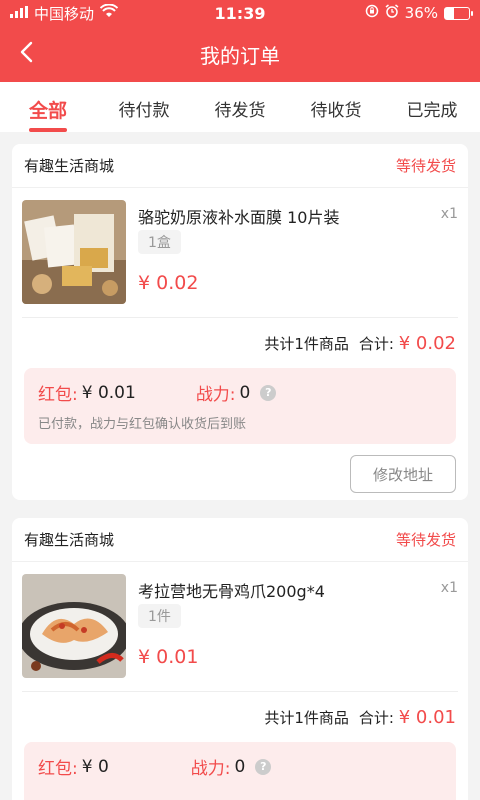  Describe the element at coordinates (48, 107) in the screenshot. I see `tab-all: 全部` at that location.